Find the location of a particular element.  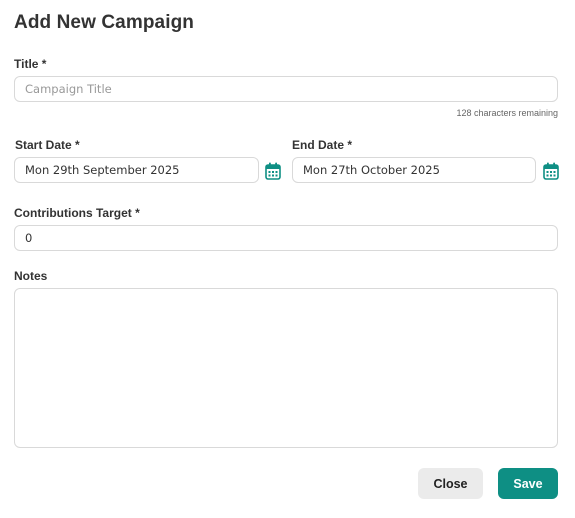

title-input is located at coordinates (286, 89).